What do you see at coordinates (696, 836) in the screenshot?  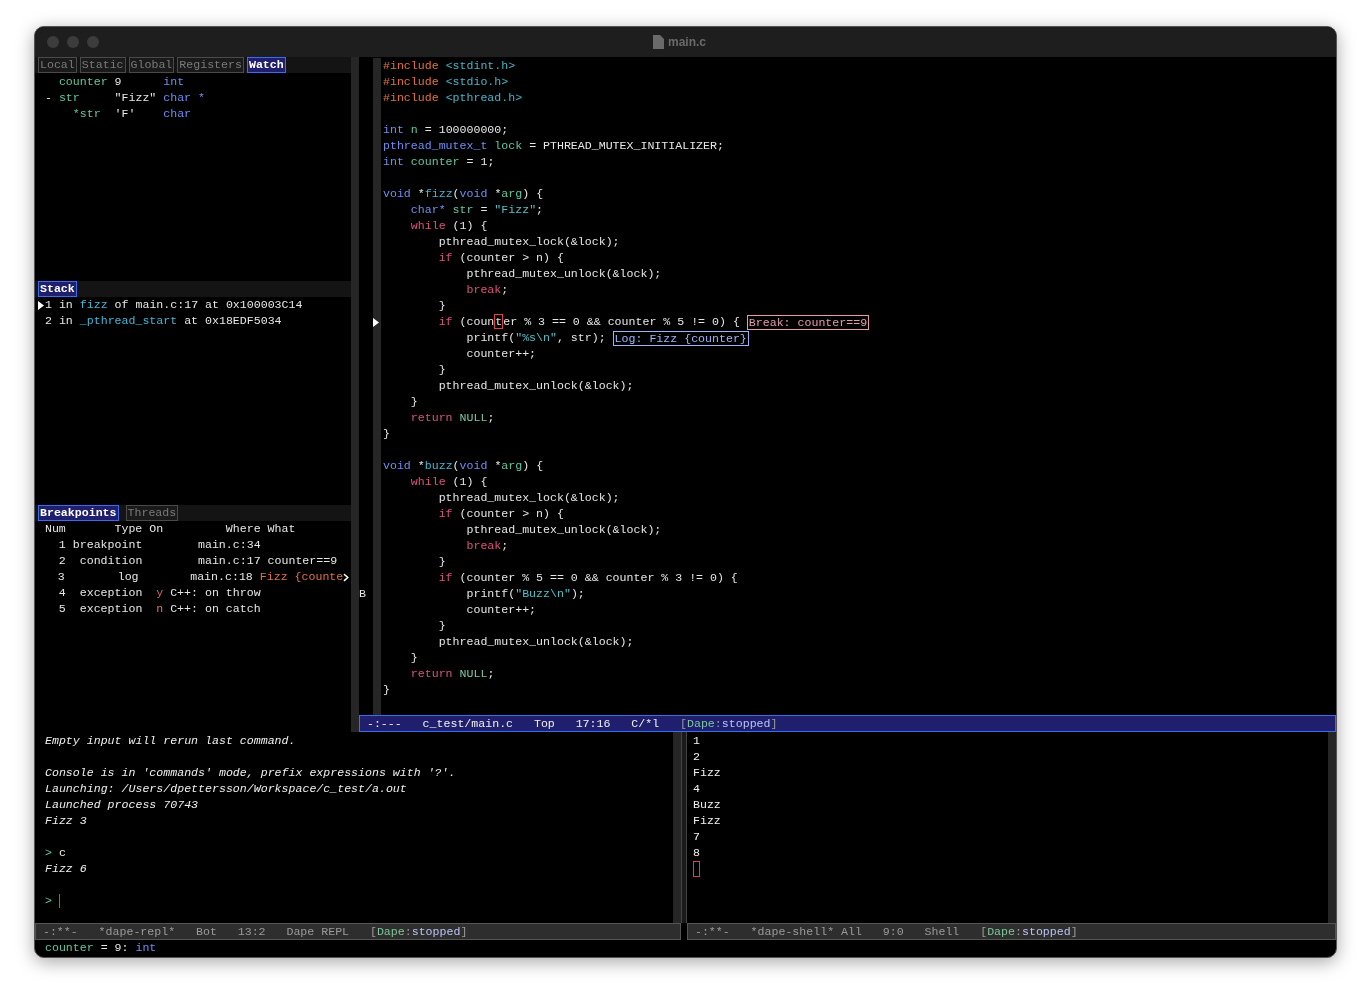 I see `shell-output: 7` at bounding box center [696, 836].